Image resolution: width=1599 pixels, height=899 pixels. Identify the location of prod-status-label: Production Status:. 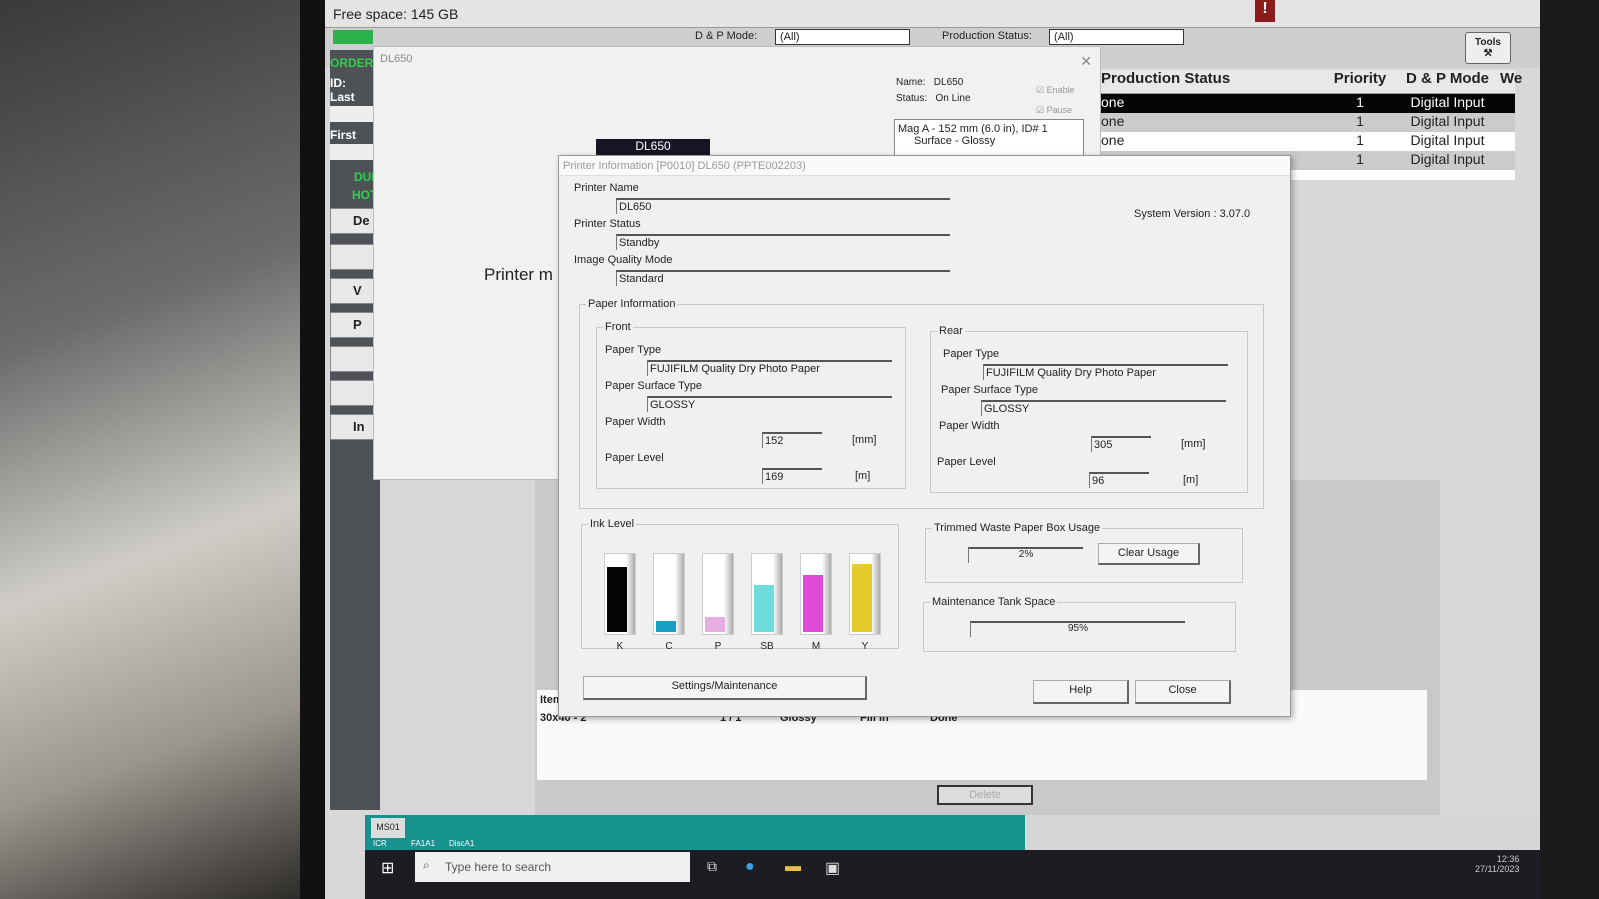
(987, 36).